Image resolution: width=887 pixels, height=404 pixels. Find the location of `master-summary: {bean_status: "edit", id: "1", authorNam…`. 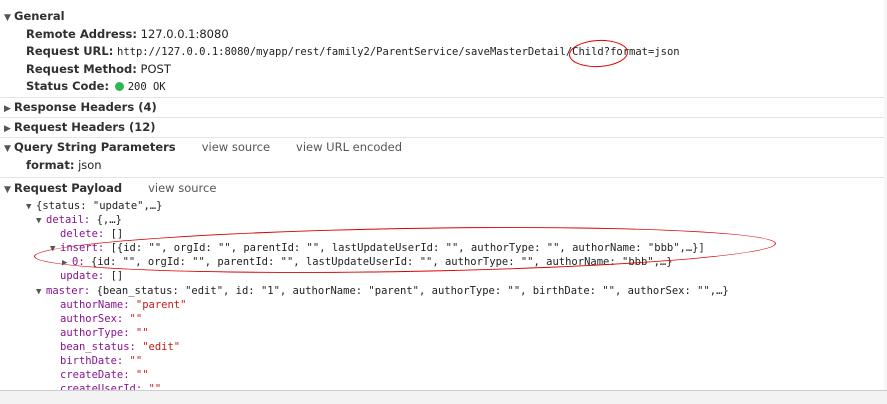

master-summary: {bean_status: "edit", id: "1", authorNam… is located at coordinates (412, 291).